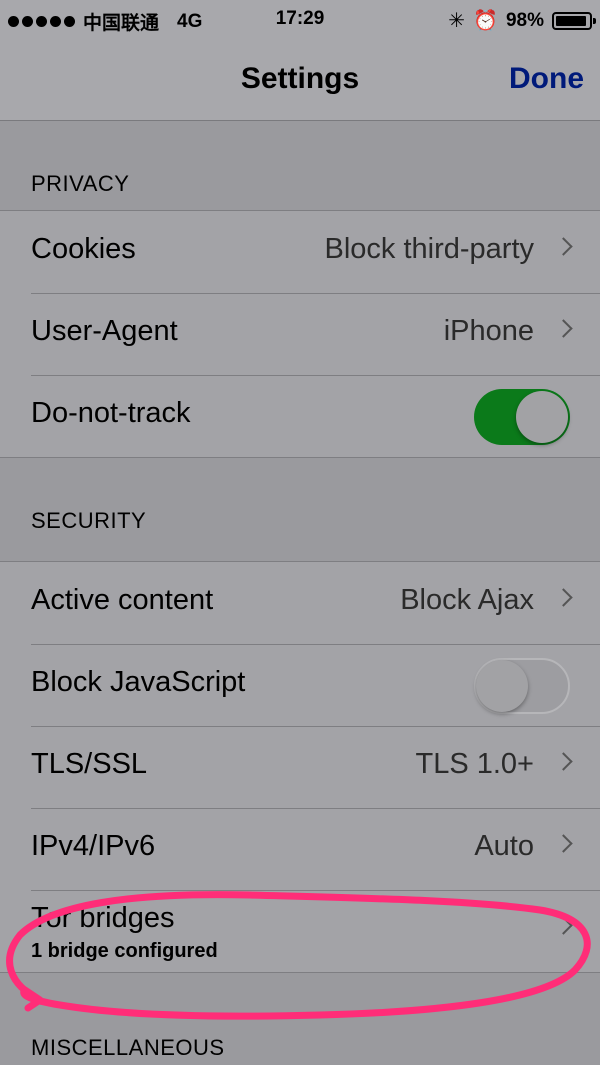  Describe the element at coordinates (89, 764) in the screenshot. I see `tls-ssl-label: TLS/SSL` at that location.